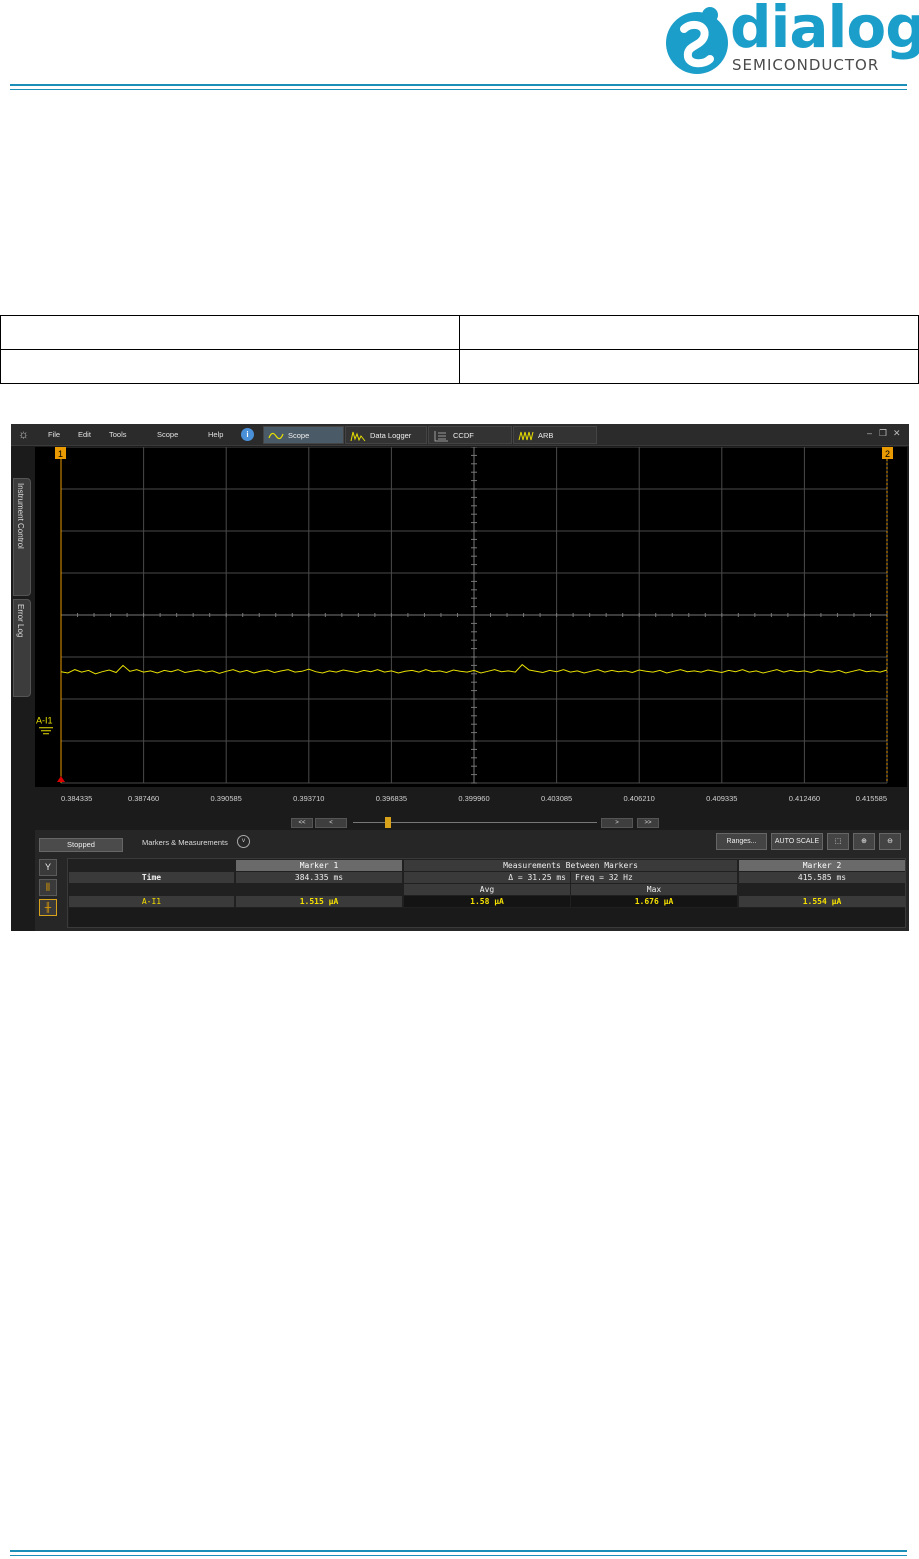  Describe the element at coordinates (151, 877) in the screenshot. I see `row-label-time: Time` at that location.